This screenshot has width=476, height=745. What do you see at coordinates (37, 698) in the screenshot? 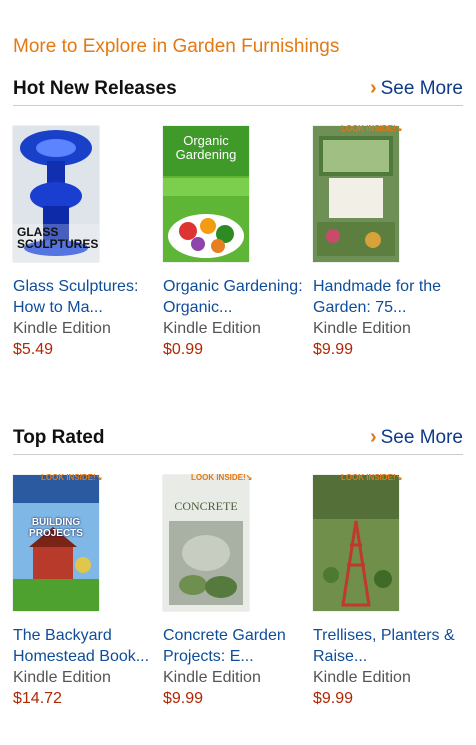
I see `price: $14.72` at bounding box center [37, 698].